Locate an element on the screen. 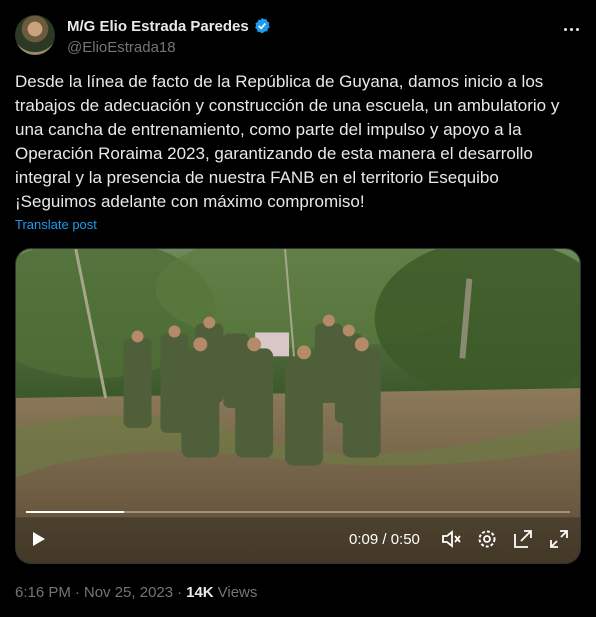 The height and width of the screenshot is (617, 596). video-progress-fill is located at coordinates (75, 512).